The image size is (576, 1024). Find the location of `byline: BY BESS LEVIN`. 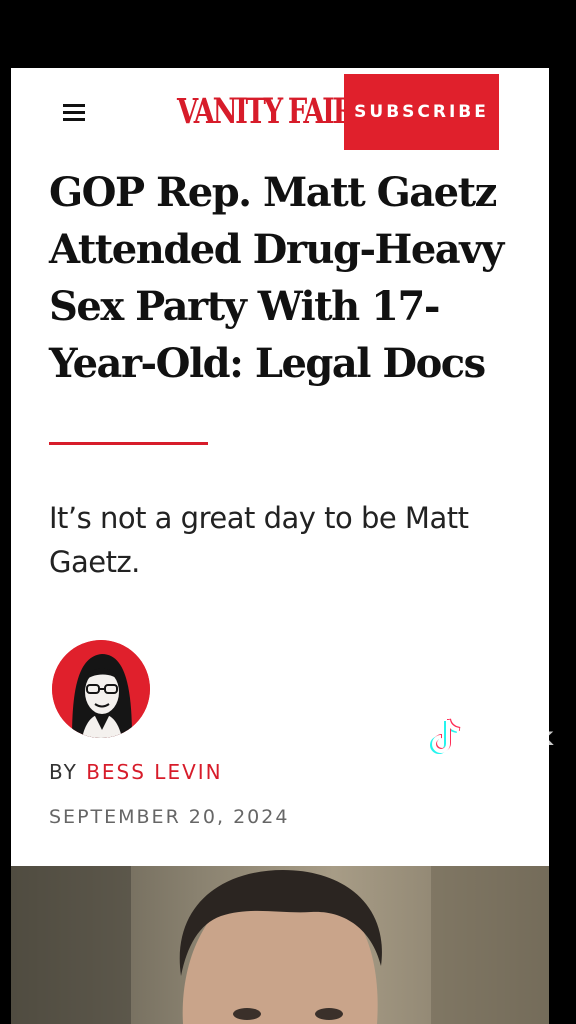

byline: BY BESS LEVIN is located at coordinates (136, 772).